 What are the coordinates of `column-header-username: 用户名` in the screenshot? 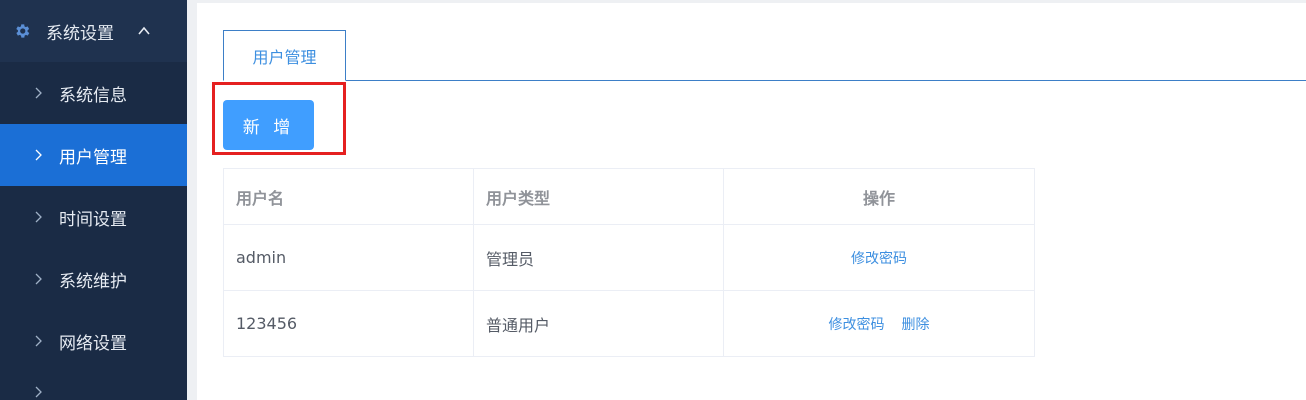 It's located at (348, 196).